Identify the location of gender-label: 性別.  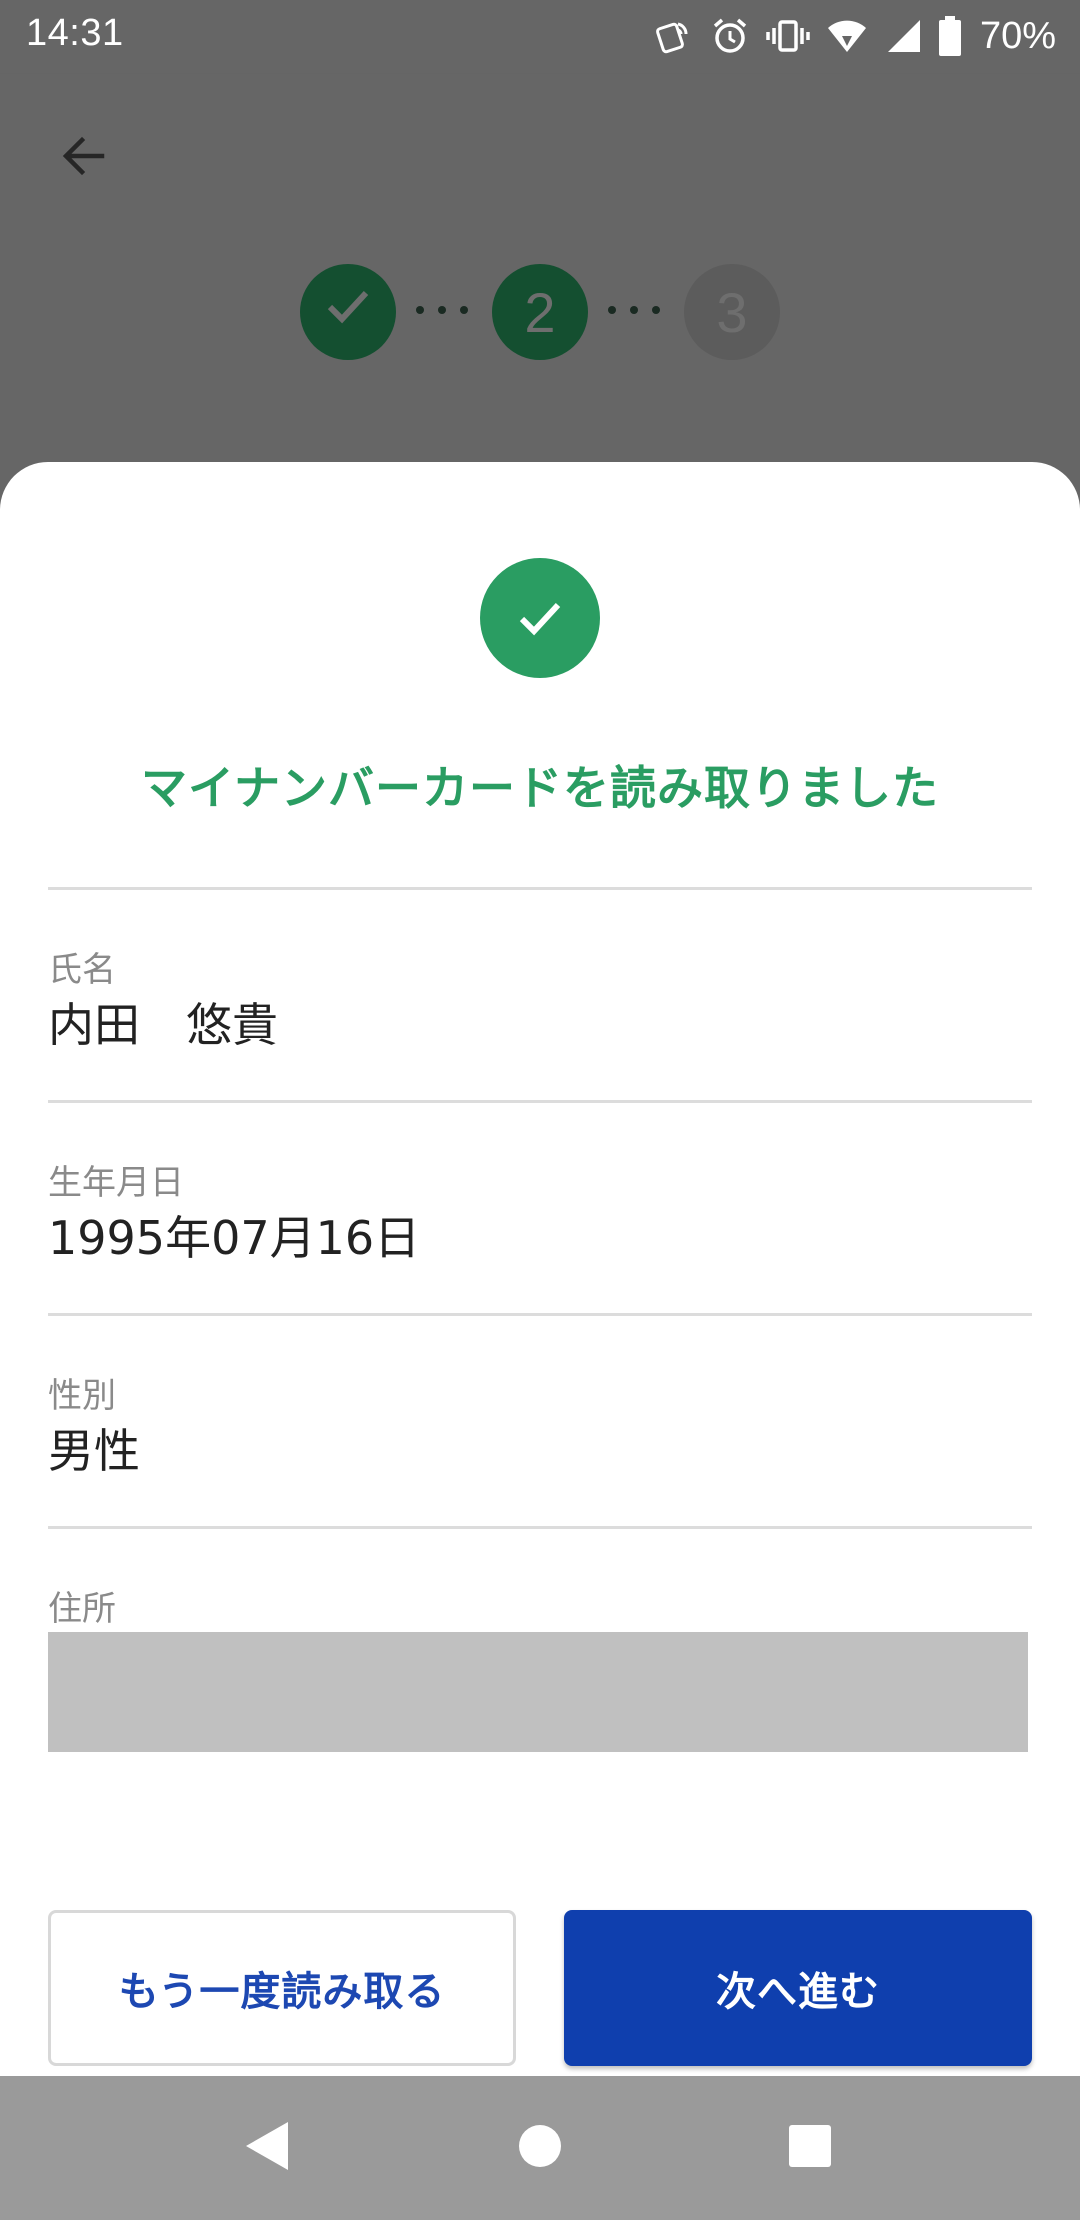
(82, 1396).